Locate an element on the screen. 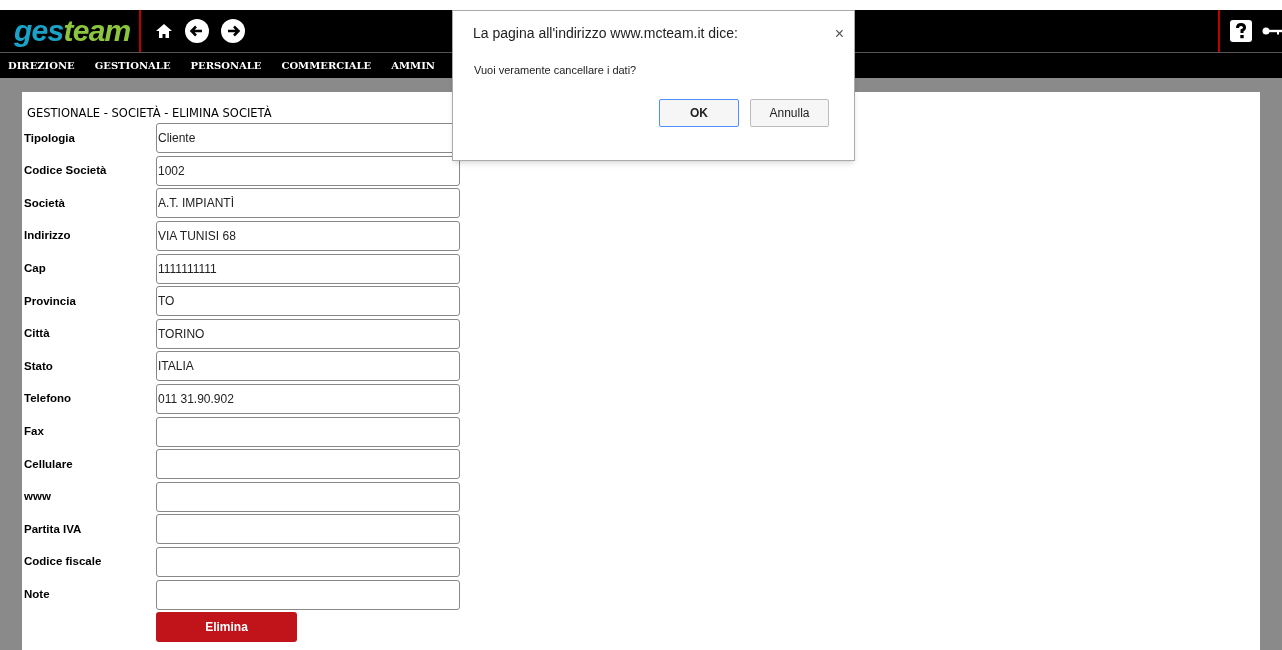 The height and width of the screenshot is (650, 1282). key-icon is located at coordinates (1272, 31).